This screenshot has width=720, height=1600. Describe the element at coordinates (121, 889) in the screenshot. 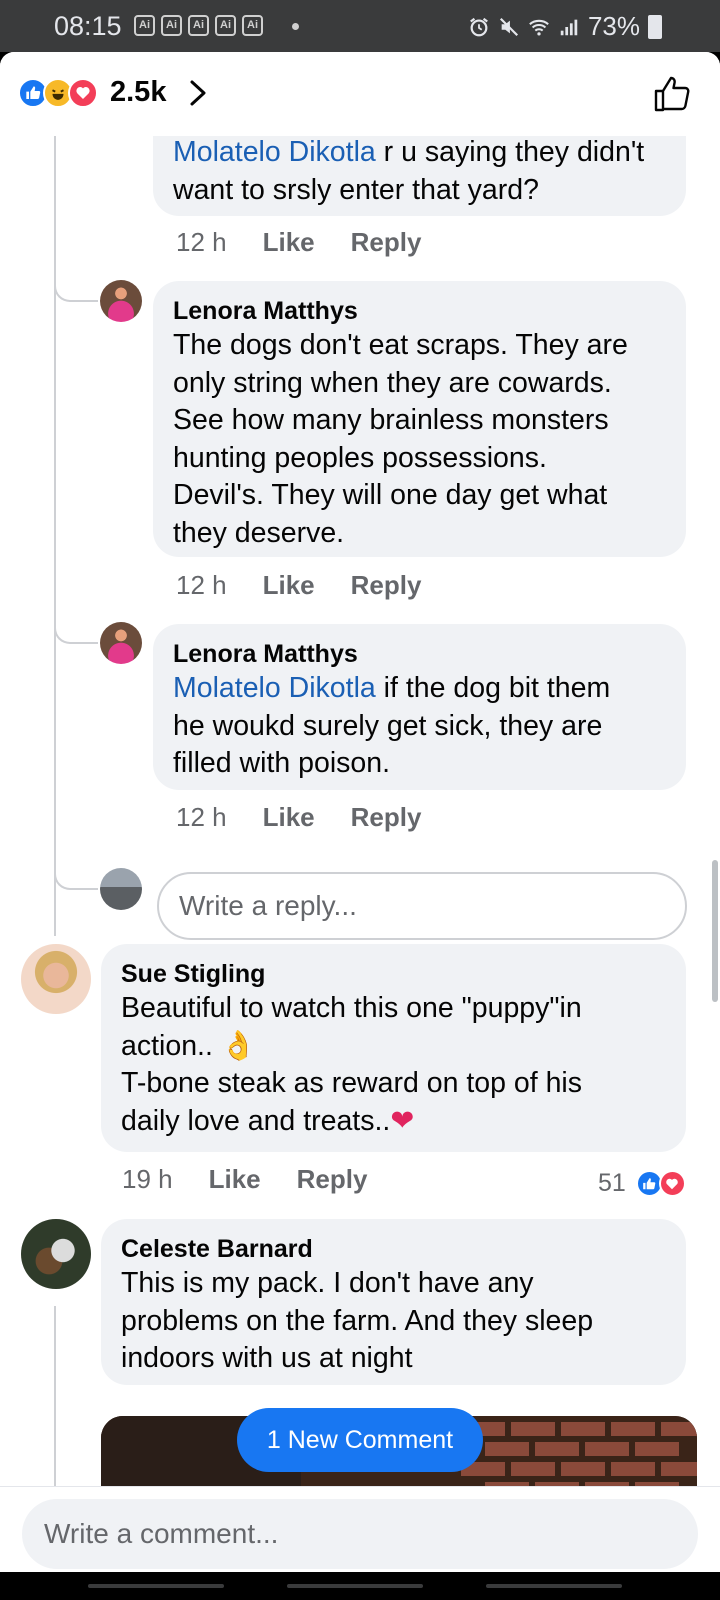

I see `my-avatar` at that location.